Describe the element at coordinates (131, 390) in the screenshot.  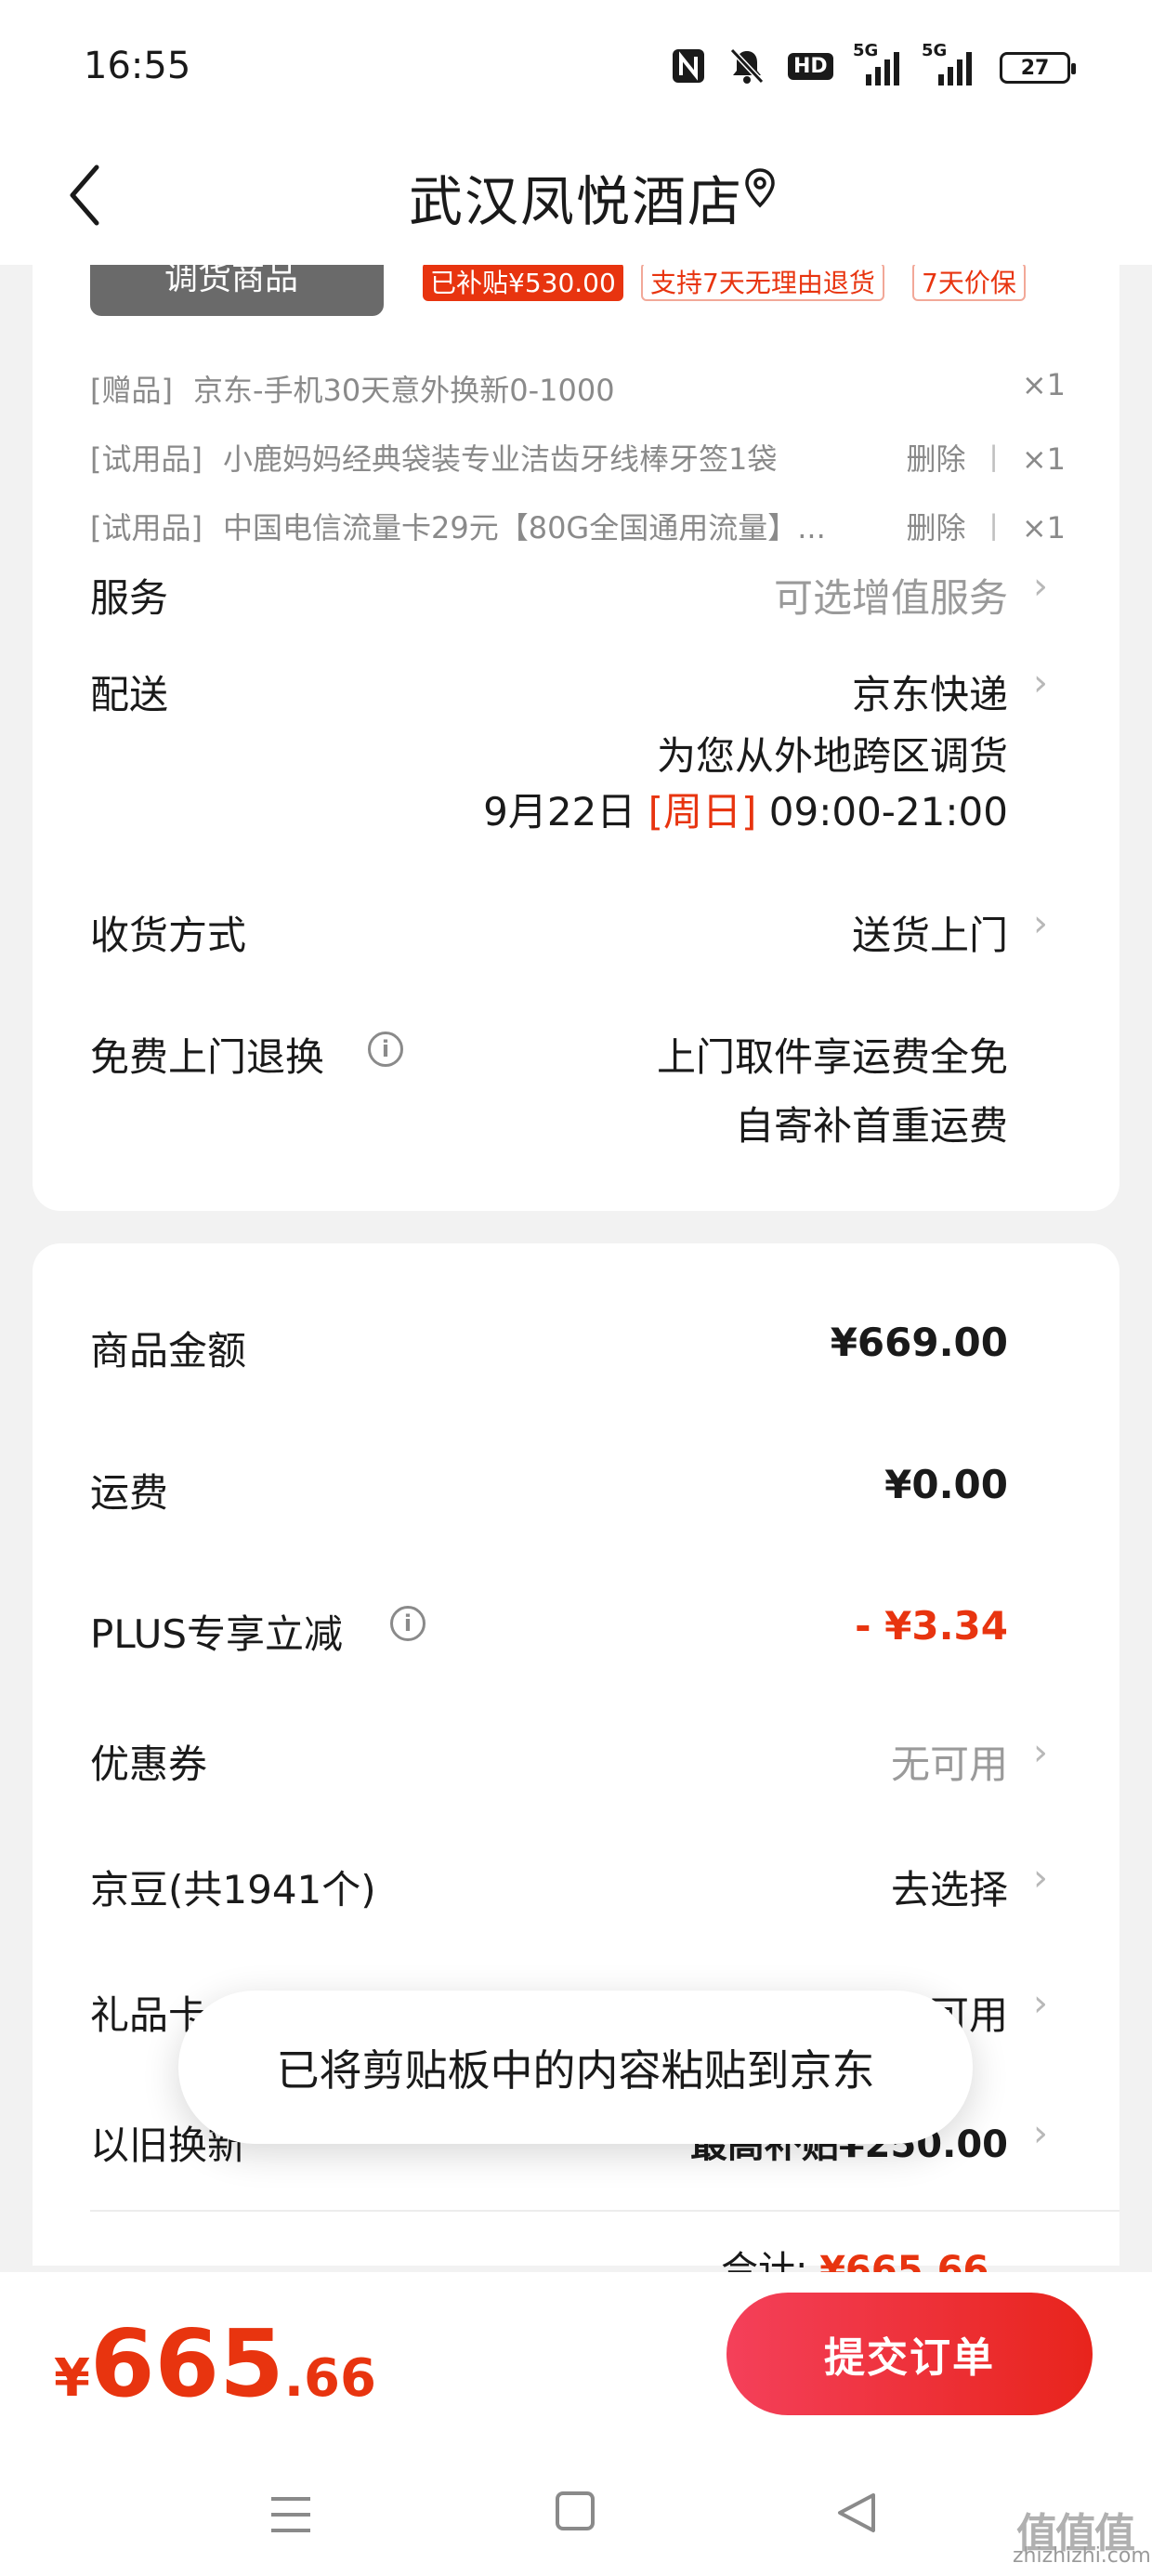
I see `gift-type: [赠品]` at that location.